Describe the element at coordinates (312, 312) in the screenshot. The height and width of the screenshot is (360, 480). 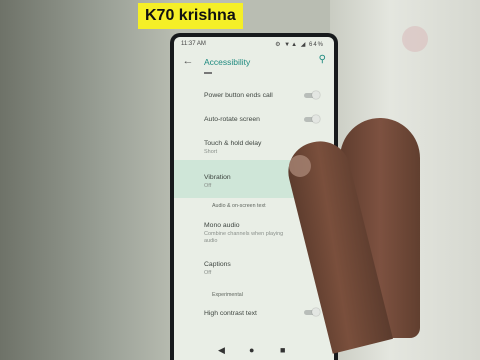
I see `high-contrast-toggle` at that location.